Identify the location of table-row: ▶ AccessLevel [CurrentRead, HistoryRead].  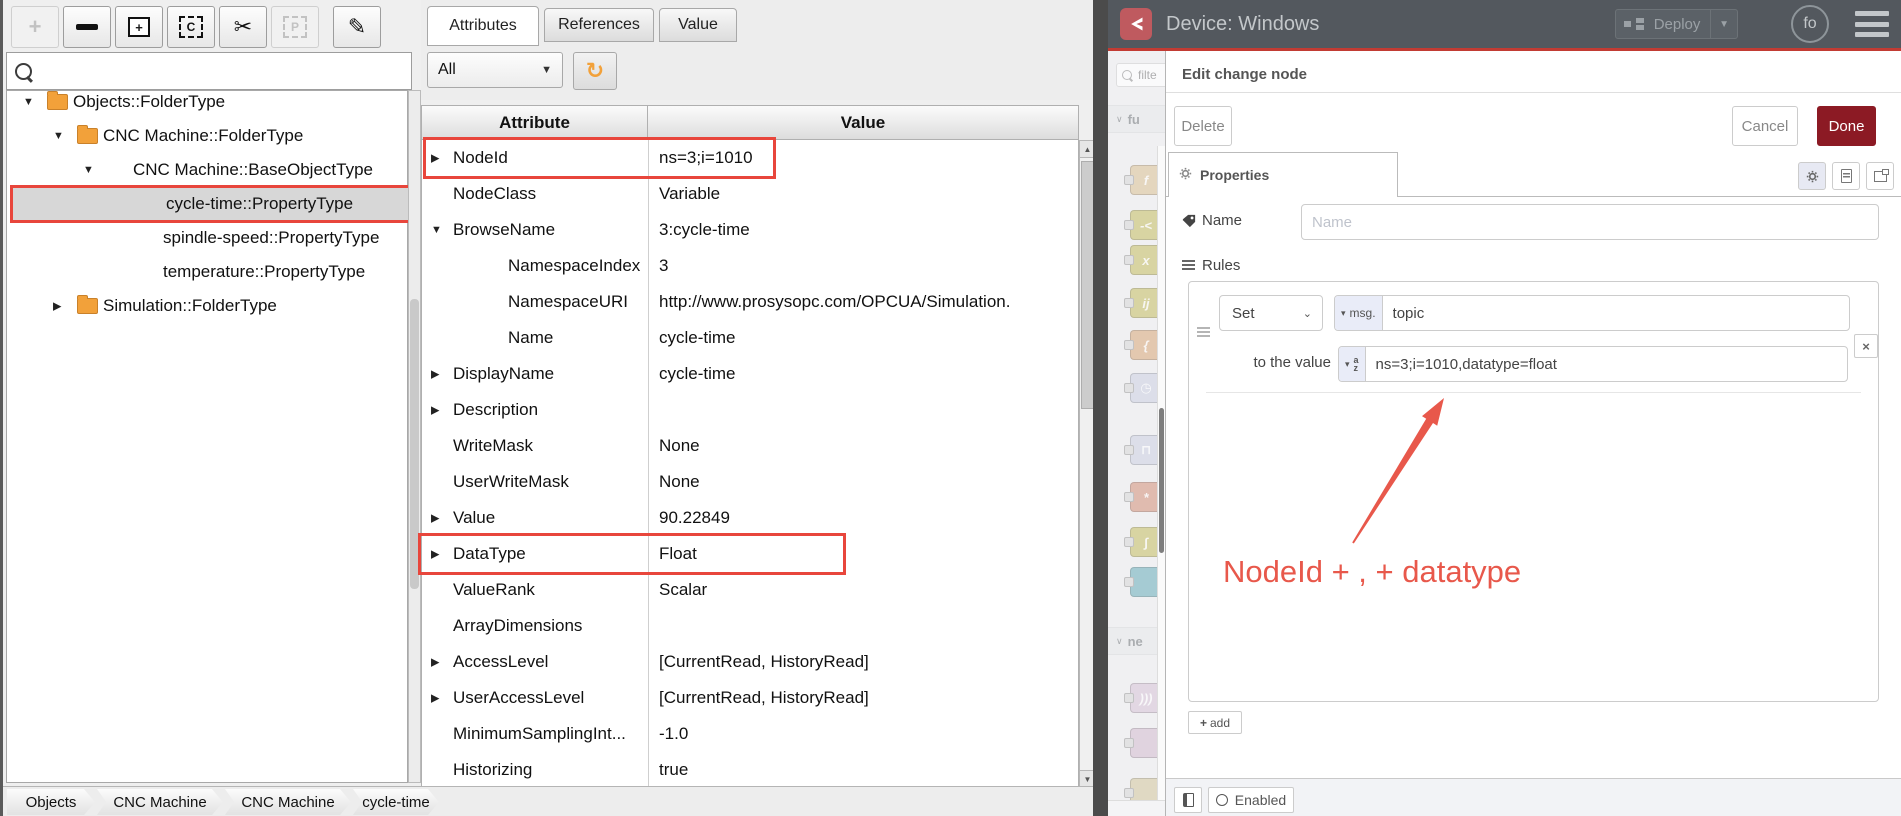
(749, 662).